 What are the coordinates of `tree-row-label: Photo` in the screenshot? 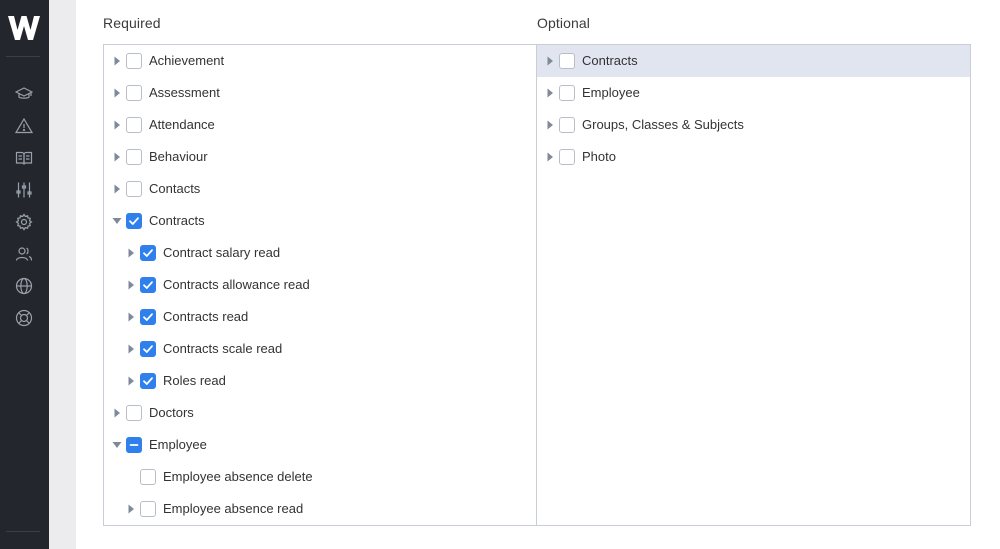 It's located at (599, 156).